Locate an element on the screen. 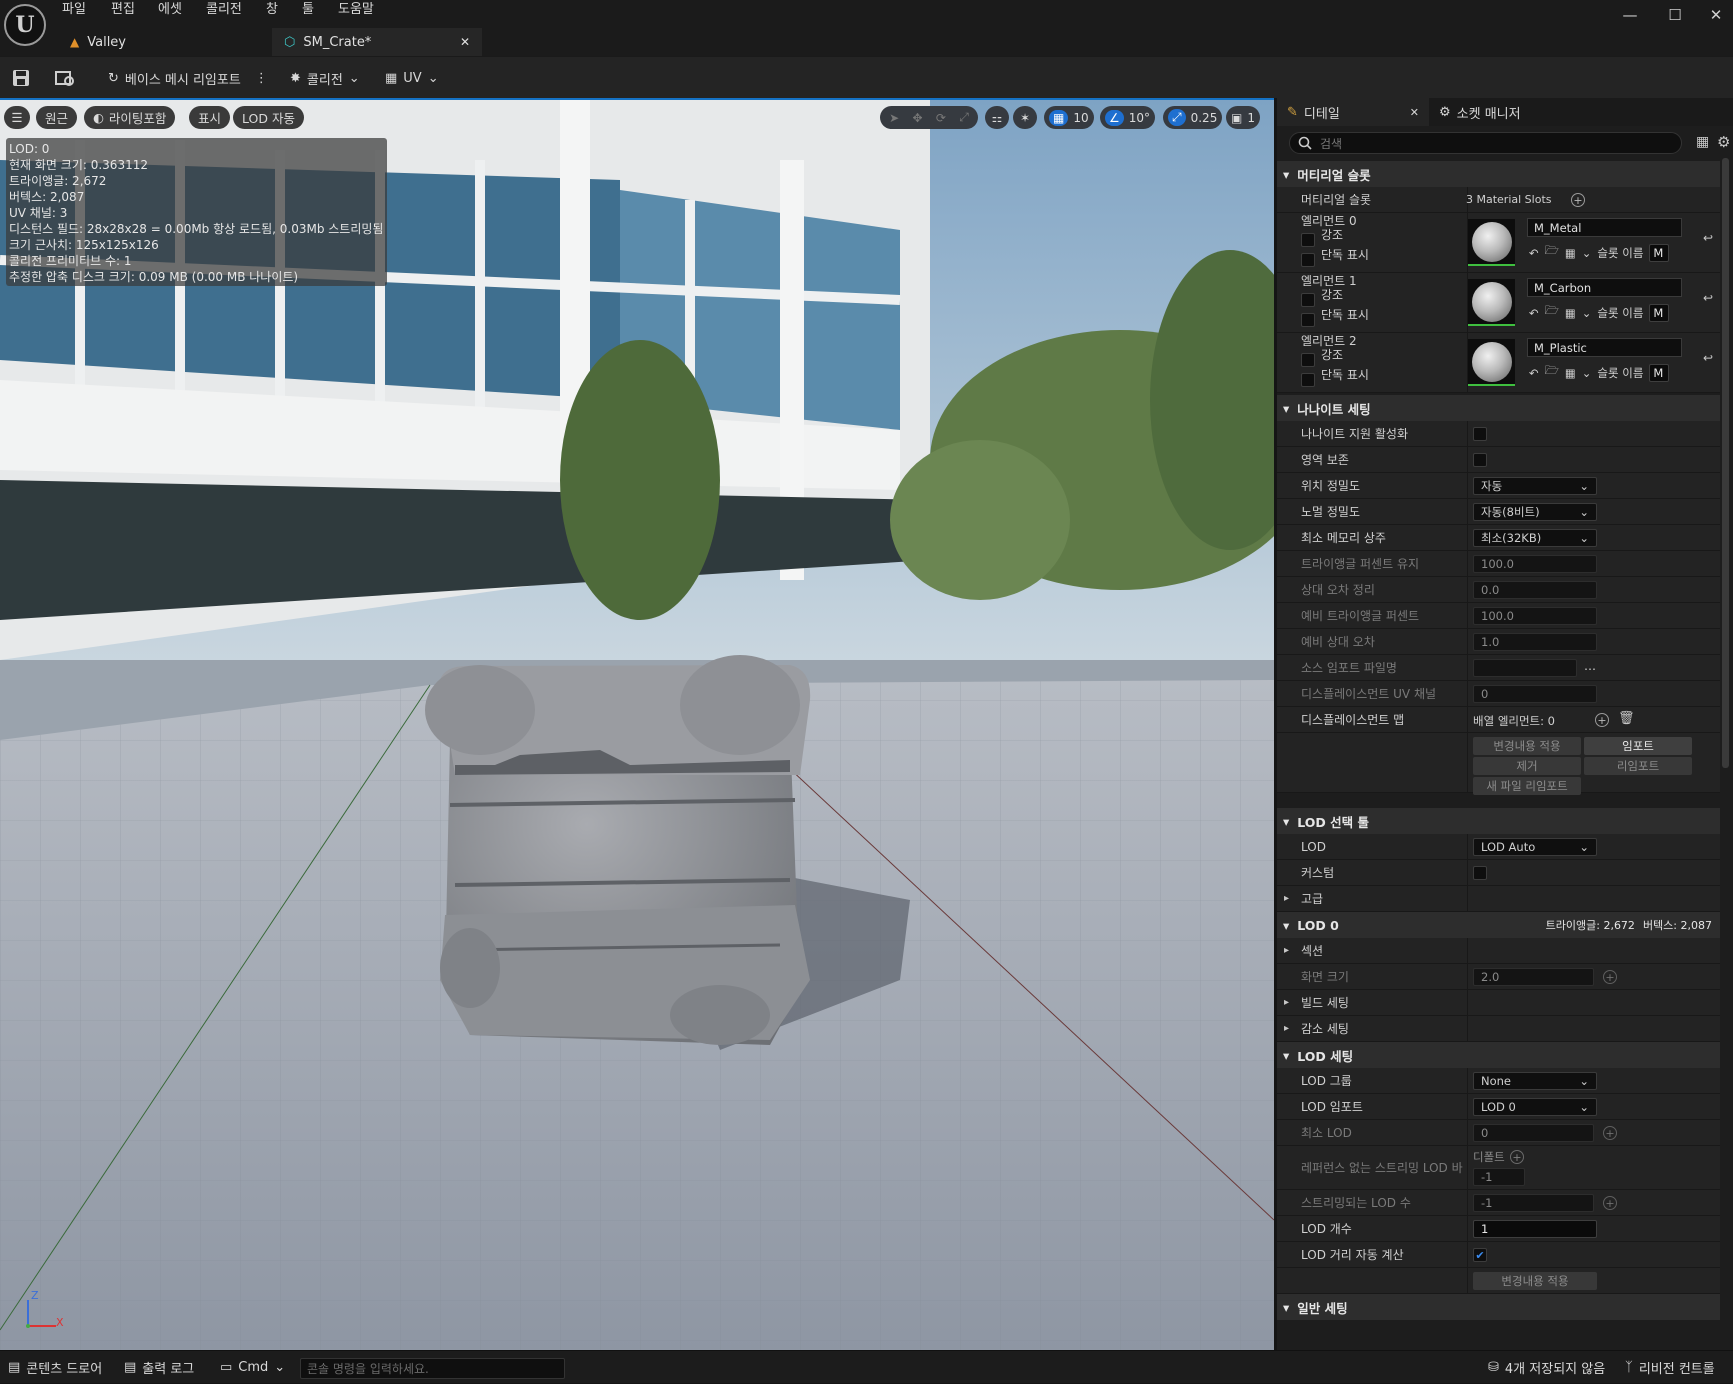 This screenshot has height=1384, width=1733. browse-icon is located at coordinates (65, 78).